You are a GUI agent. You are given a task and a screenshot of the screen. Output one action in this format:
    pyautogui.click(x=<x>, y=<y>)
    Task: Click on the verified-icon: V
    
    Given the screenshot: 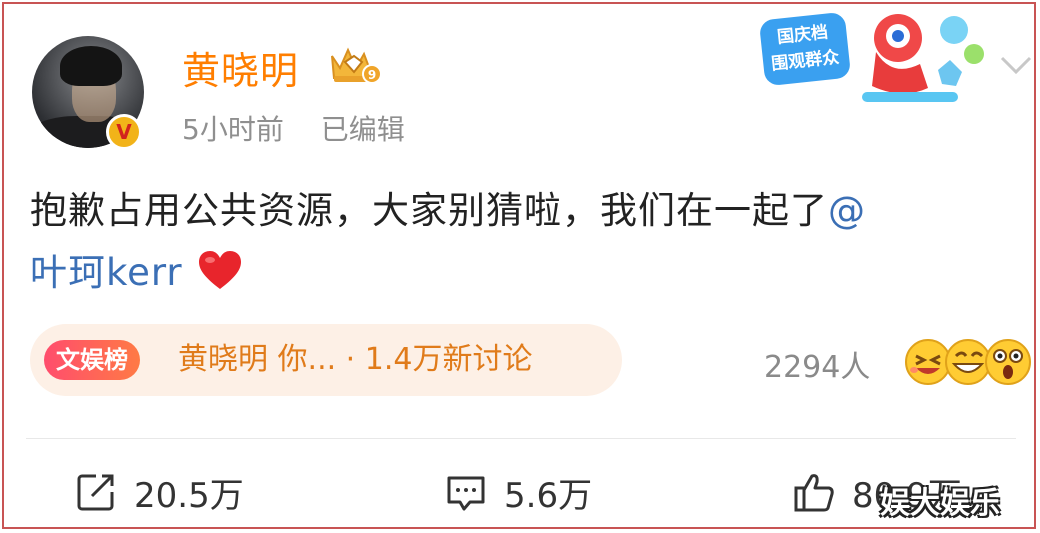 What is the action you would take?
    pyautogui.click(x=124, y=132)
    